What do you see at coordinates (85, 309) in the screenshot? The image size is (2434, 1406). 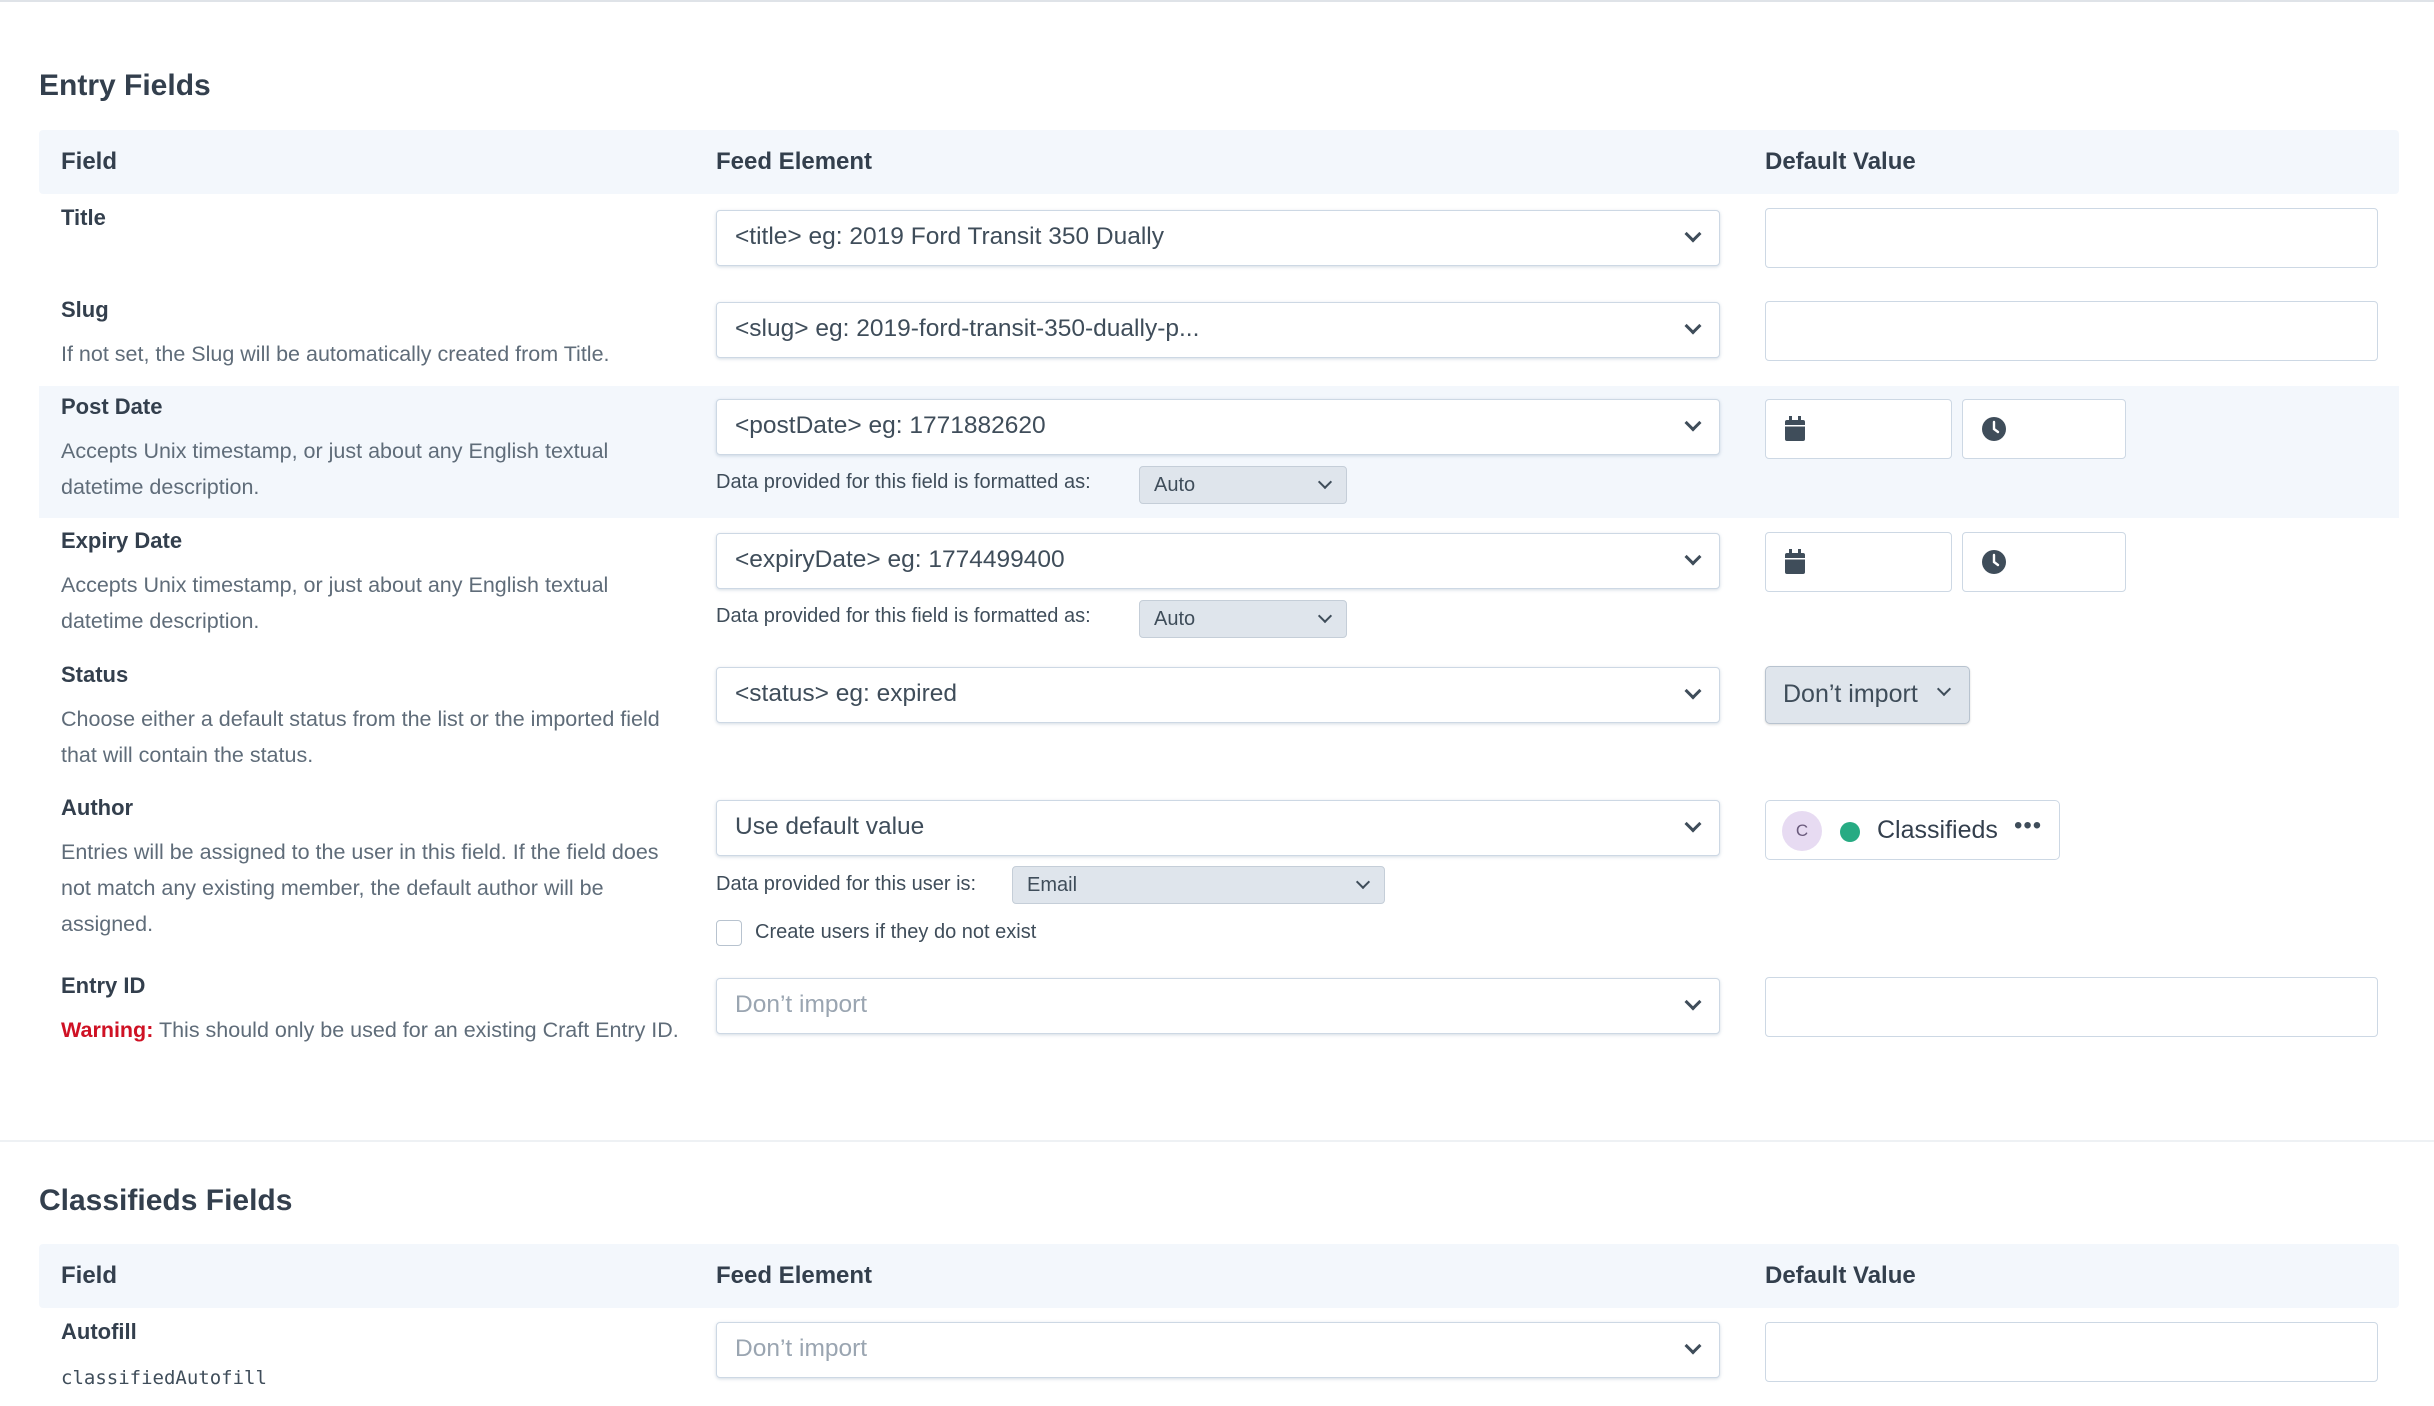 I see `field-name-slug: Slug` at bounding box center [85, 309].